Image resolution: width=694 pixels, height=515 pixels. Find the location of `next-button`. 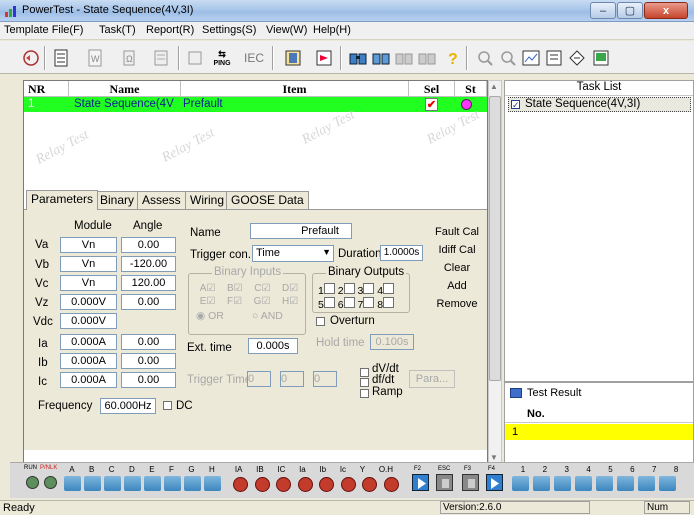

next-button is located at coordinates (494, 482).